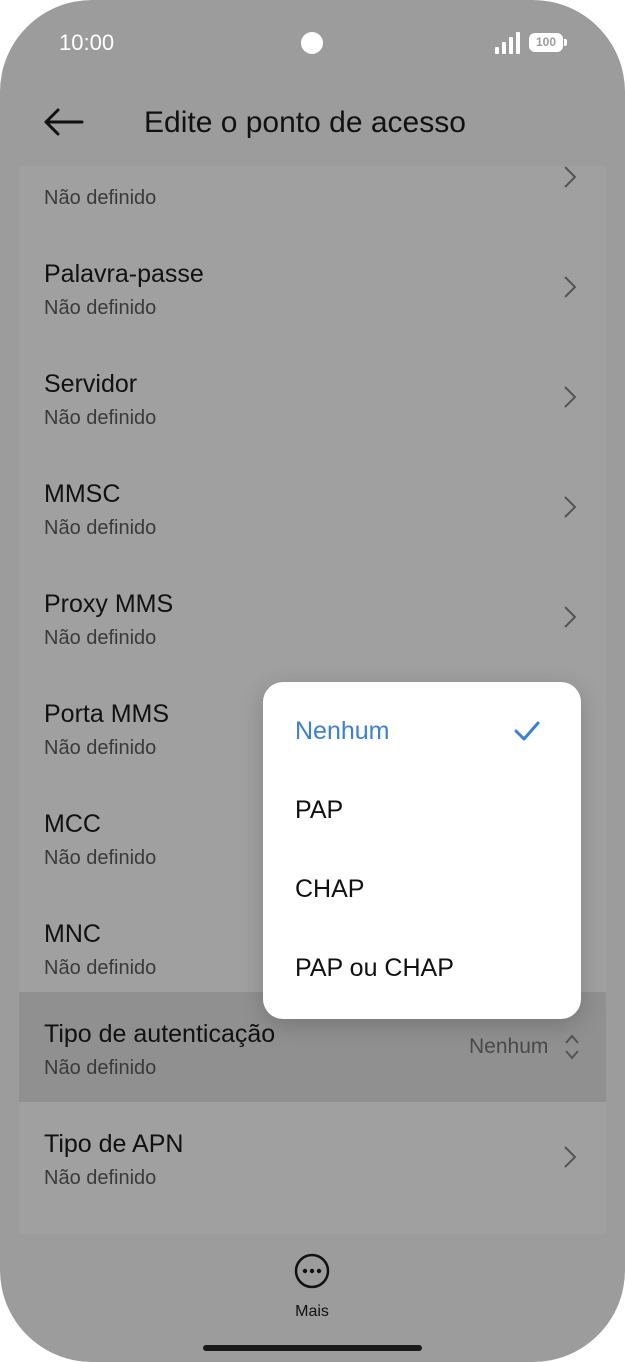 This screenshot has width=625, height=1362. I want to click on setting-row-server: Servidor Não definido, so click(312, 397).